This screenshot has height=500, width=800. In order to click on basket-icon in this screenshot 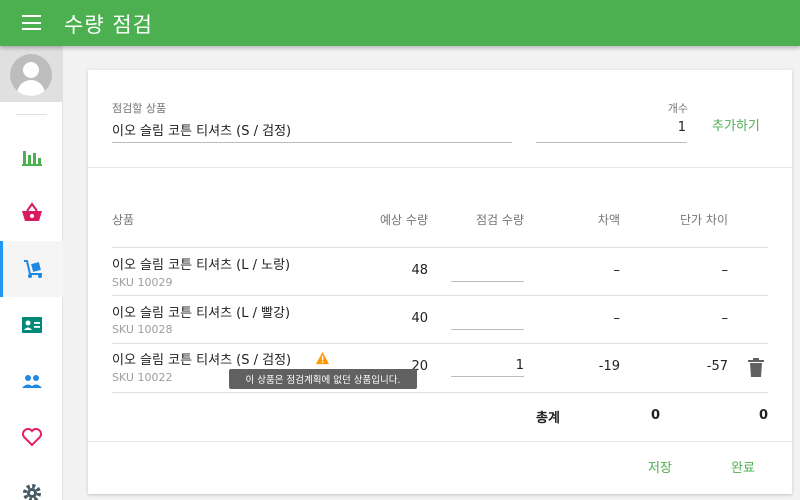, I will do `click(31, 211)`.